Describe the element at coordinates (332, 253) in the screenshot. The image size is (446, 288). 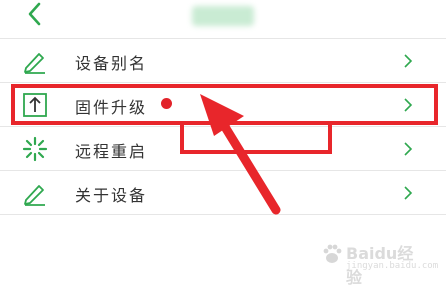
I see `paw-logo-icon` at that location.